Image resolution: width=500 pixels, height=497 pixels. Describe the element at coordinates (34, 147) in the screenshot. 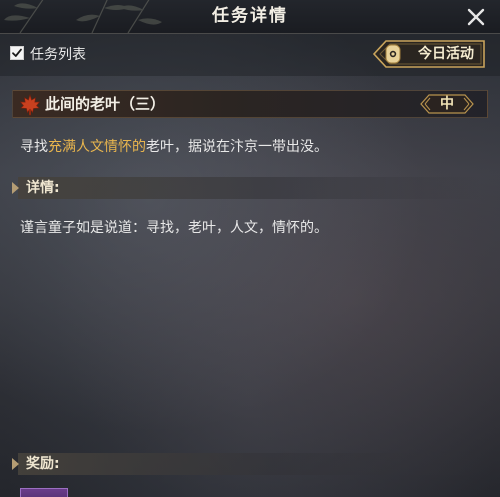

I see `objective-prefix: 寻找` at that location.